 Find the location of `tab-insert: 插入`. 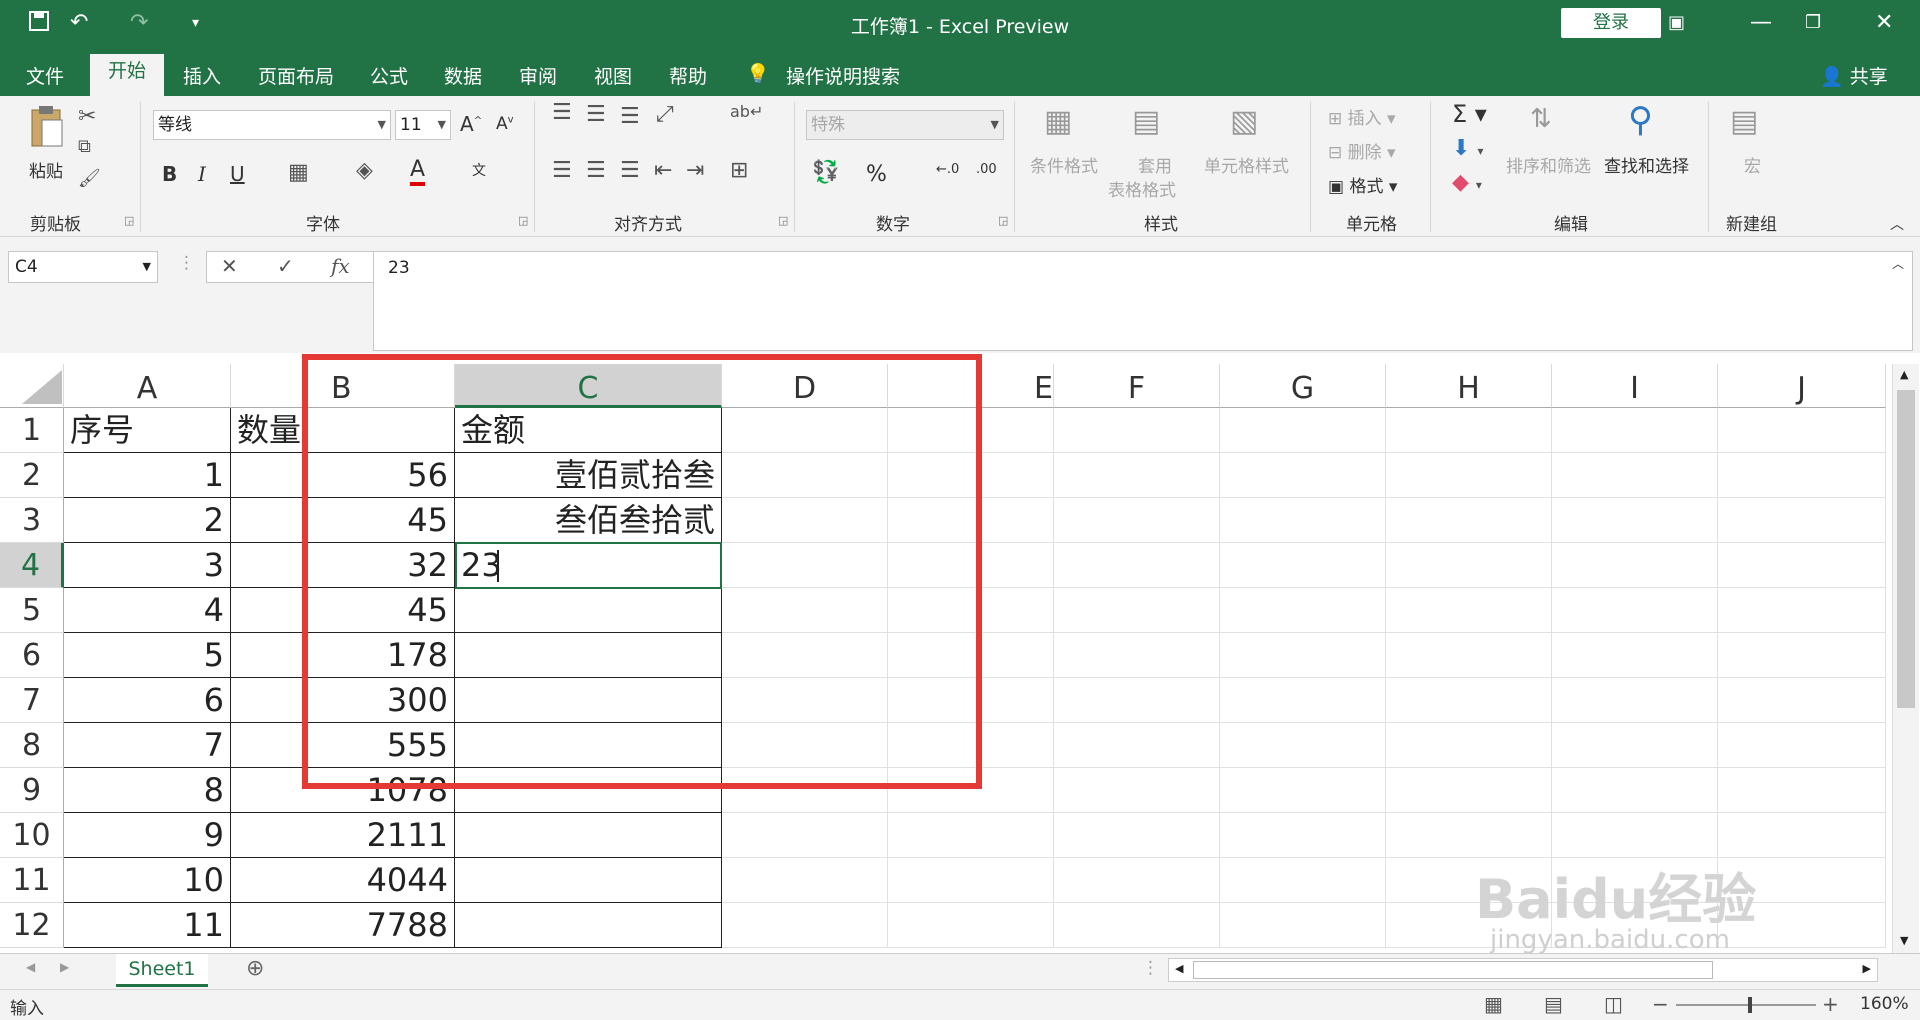

tab-insert: 插入 is located at coordinates (202, 75).